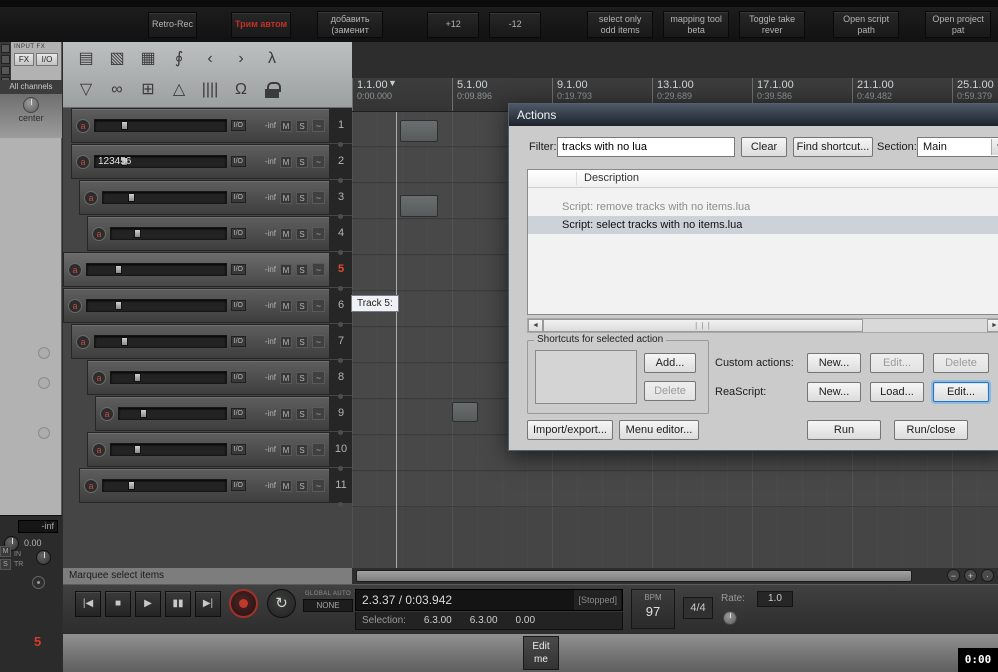 This screenshot has width=998, height=672. Describe the element at coordinates (970, 575) in the screenshot. I see `zoom-in-icon: +` at that location.